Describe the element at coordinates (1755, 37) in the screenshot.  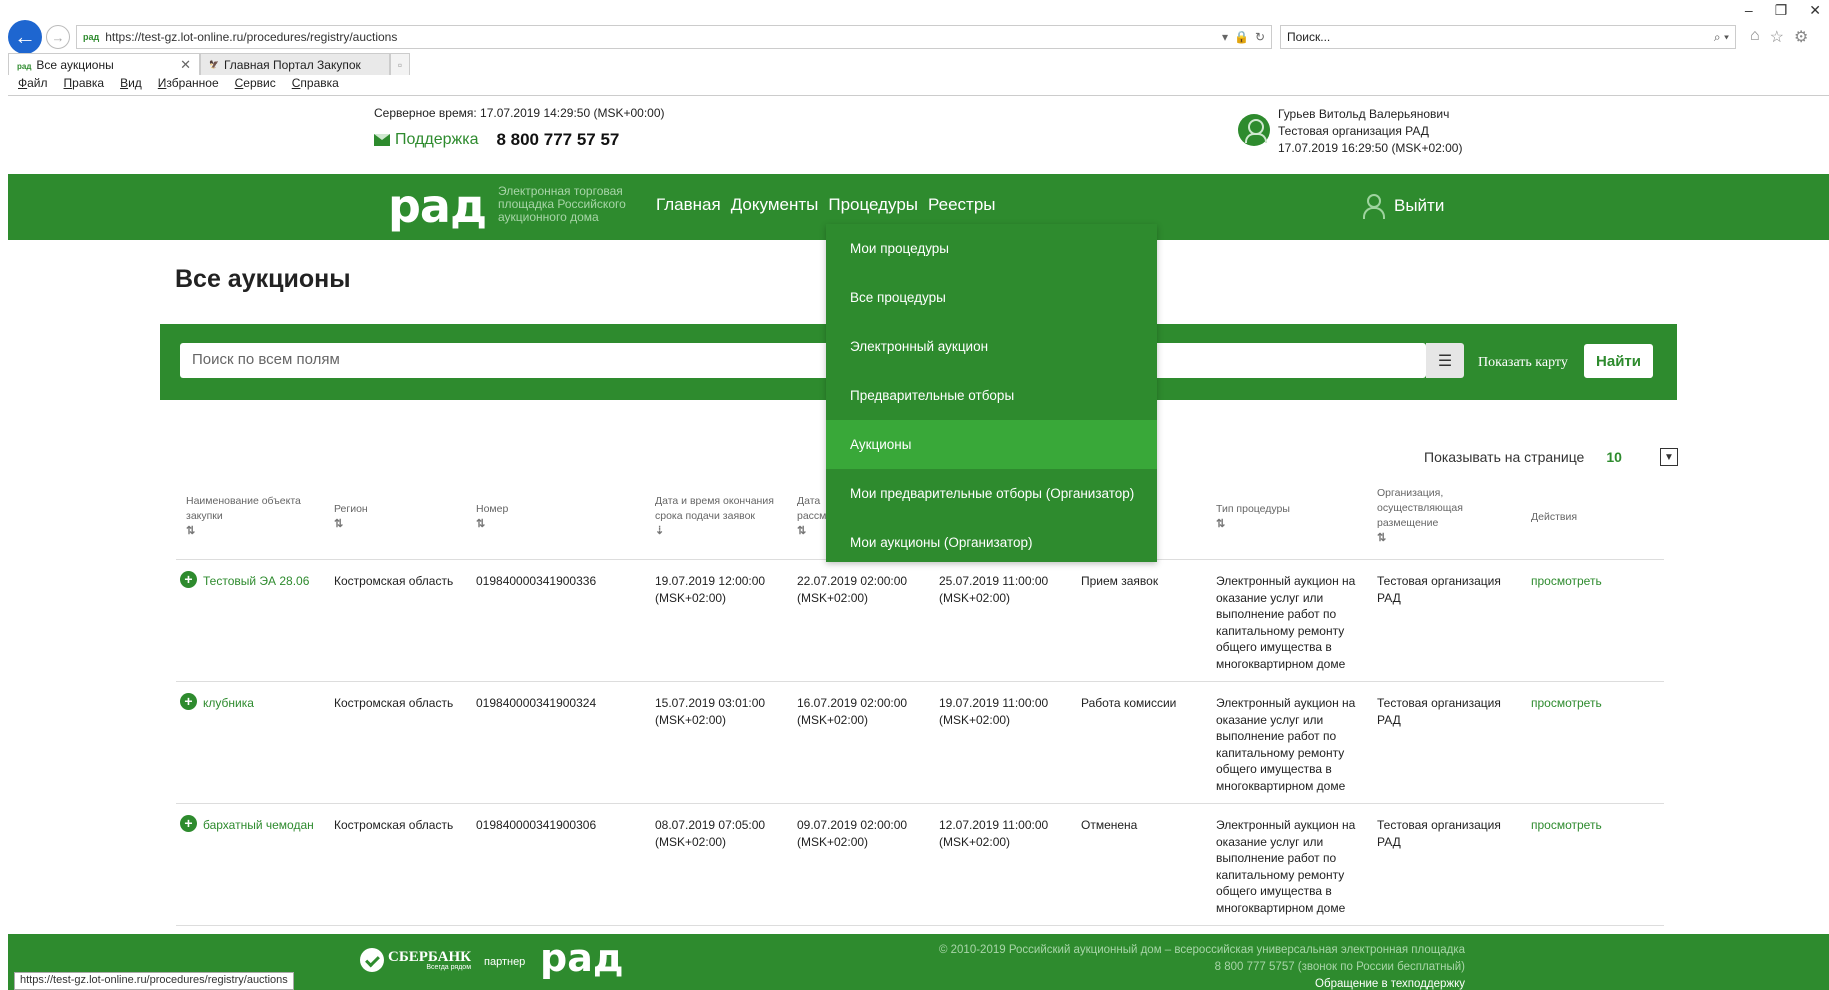
I see `home-icon: ⌂` at that location.